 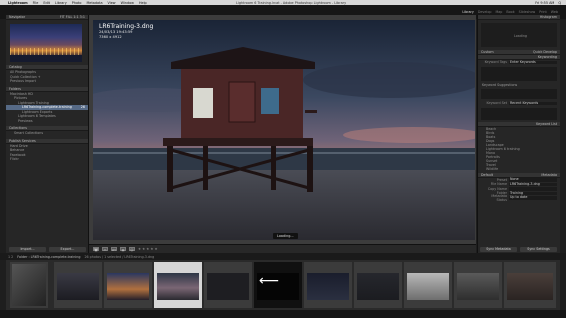 I want to click on catalog-title: Catalog, so click(x=15, y=67).